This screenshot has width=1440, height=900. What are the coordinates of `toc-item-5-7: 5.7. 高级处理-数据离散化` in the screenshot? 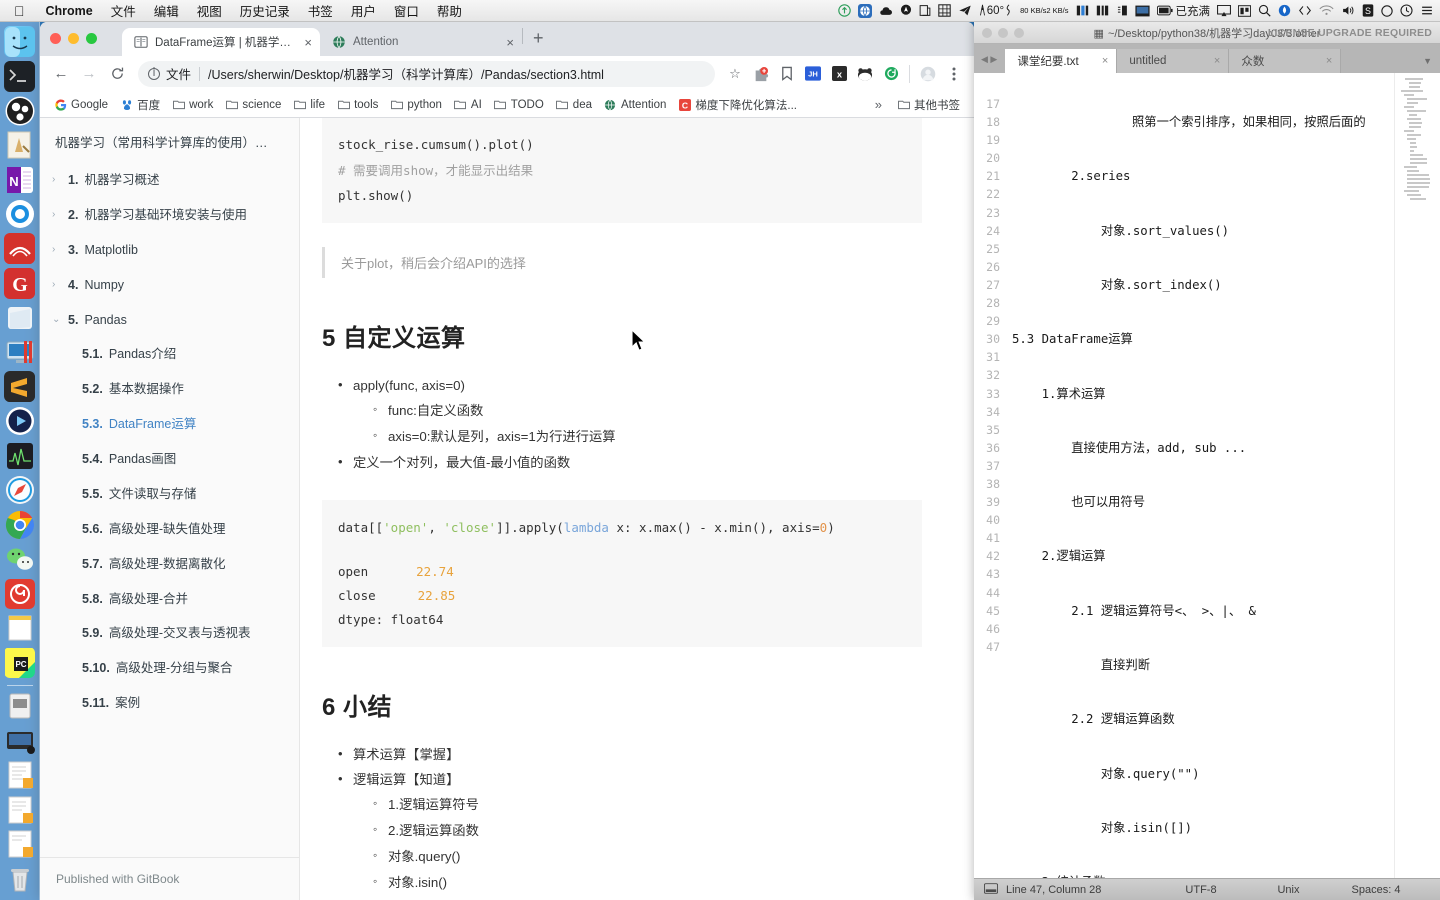 It's located at (169, 564).